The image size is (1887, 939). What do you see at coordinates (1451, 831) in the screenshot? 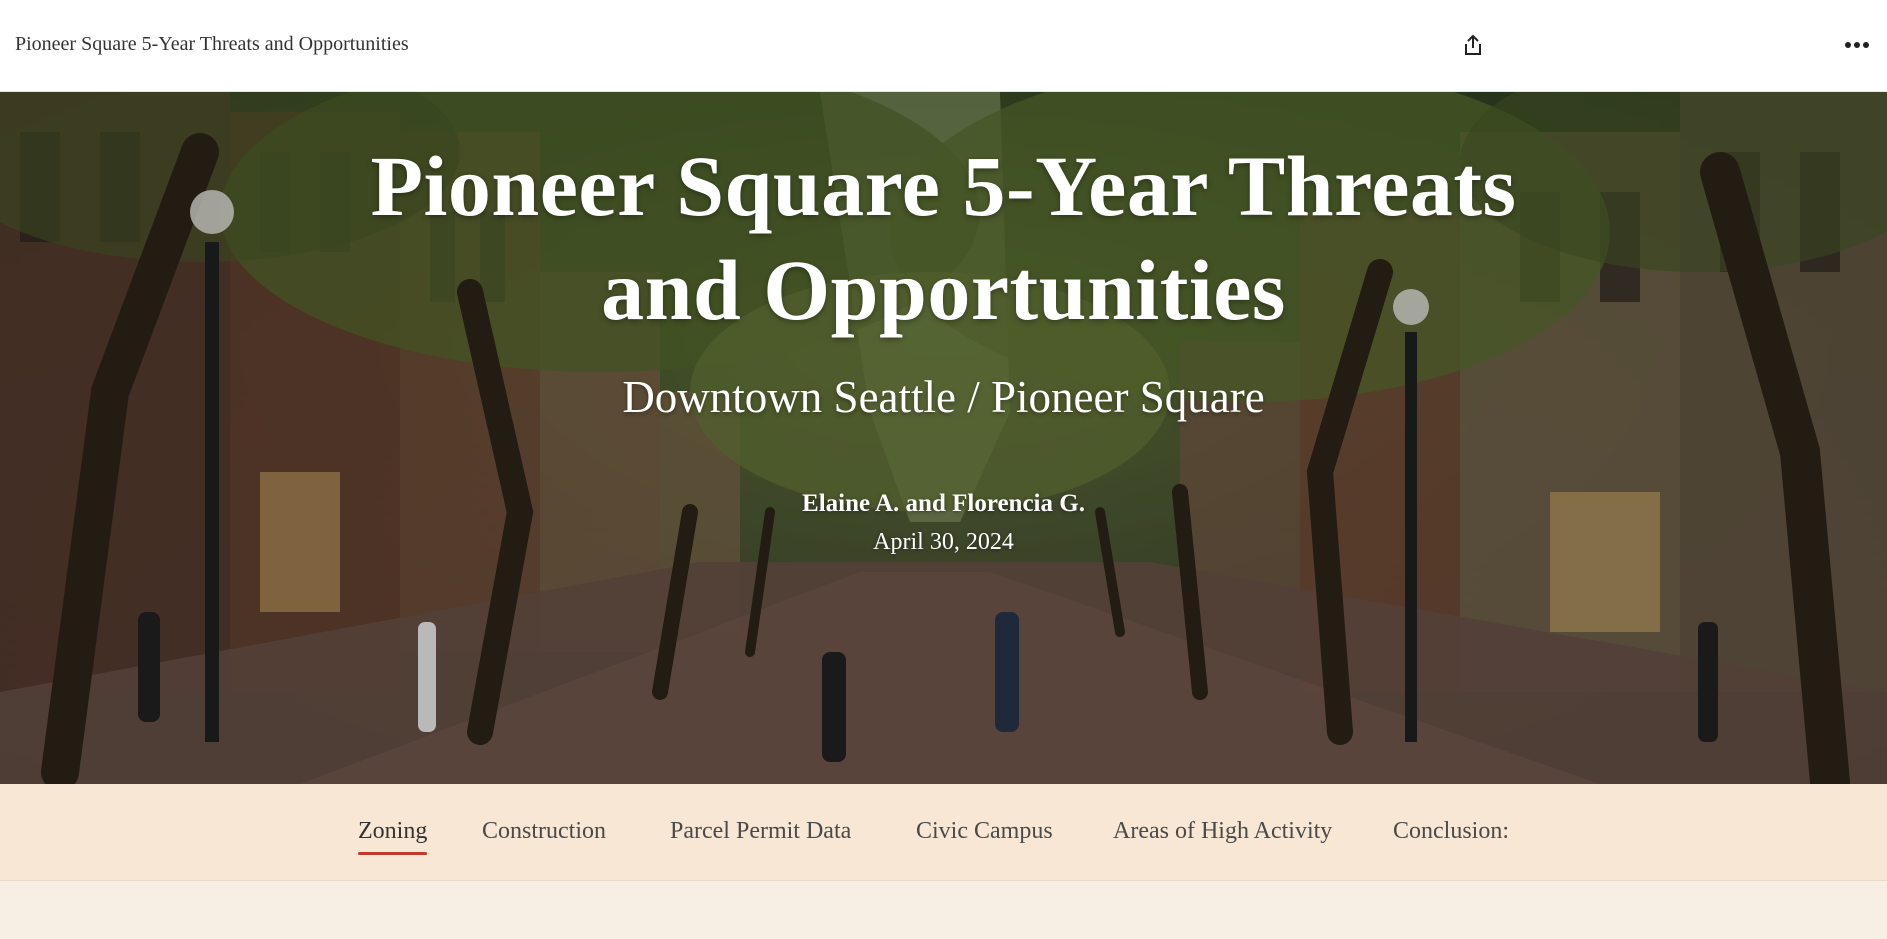
I see `nav-item-label: Conclusion:` at bounding box center [1451, 831].